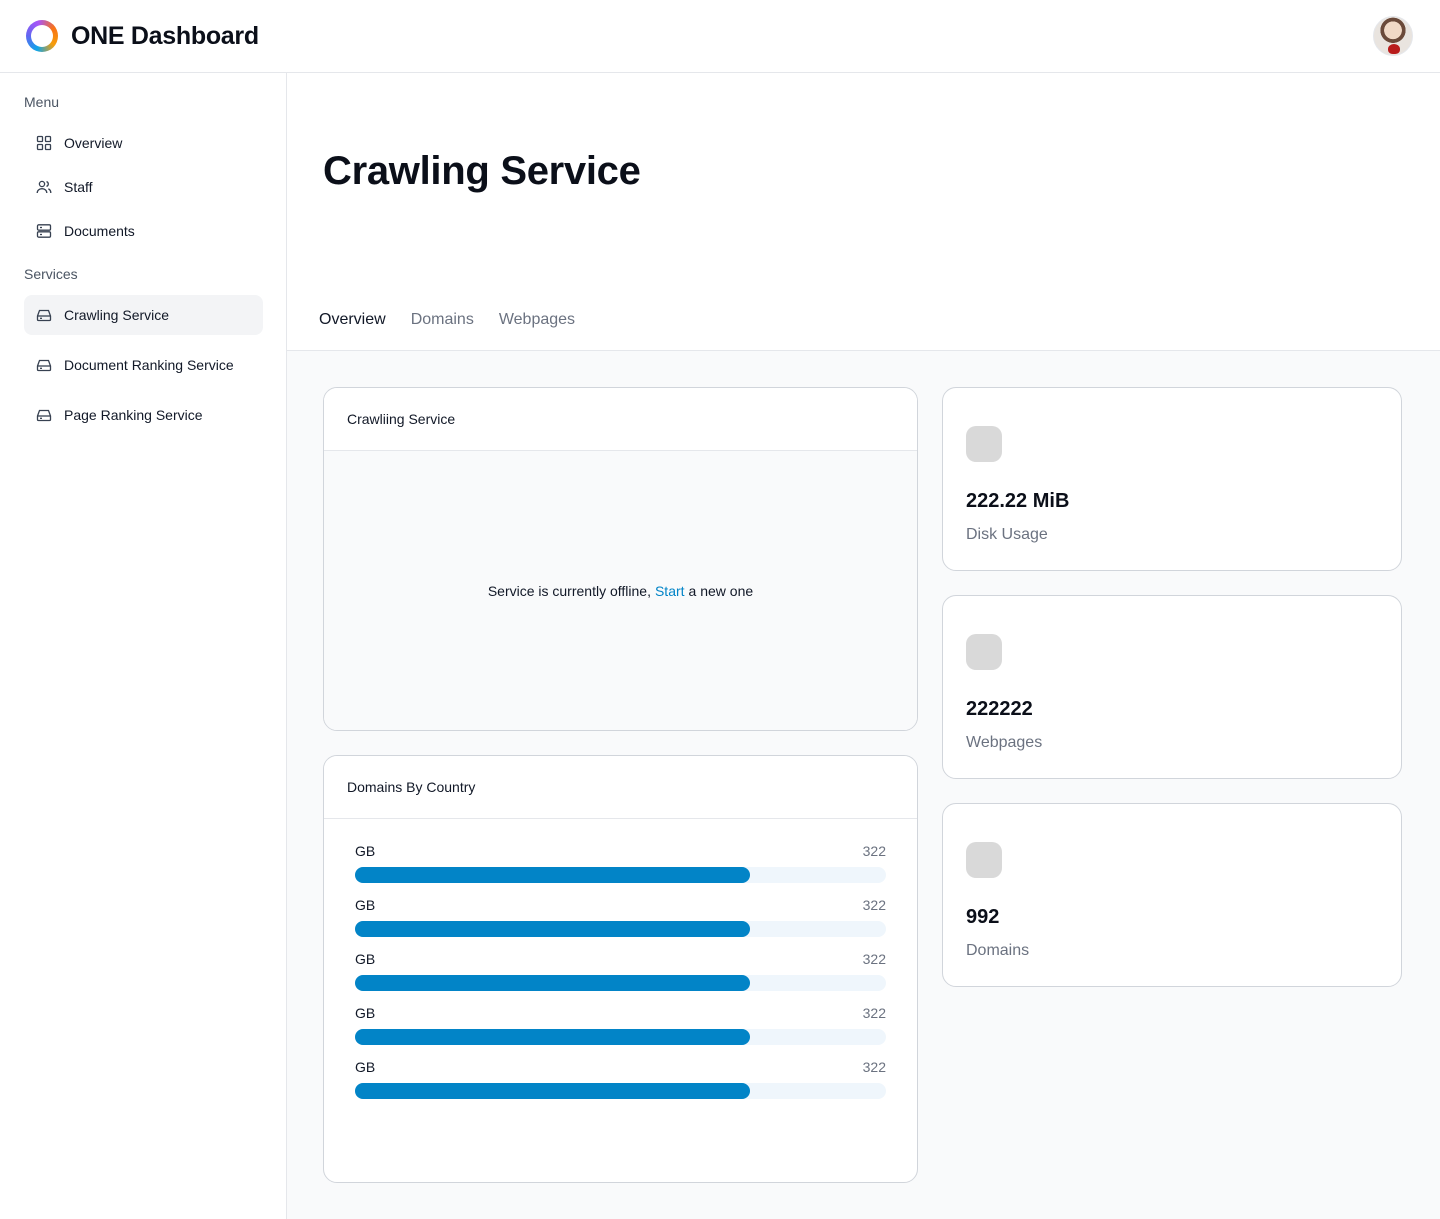  What do you see at coordinates (143, 187) in the screenshot?
I see `sidebar-item-staff: Staff` at bounding box center [143, 187].